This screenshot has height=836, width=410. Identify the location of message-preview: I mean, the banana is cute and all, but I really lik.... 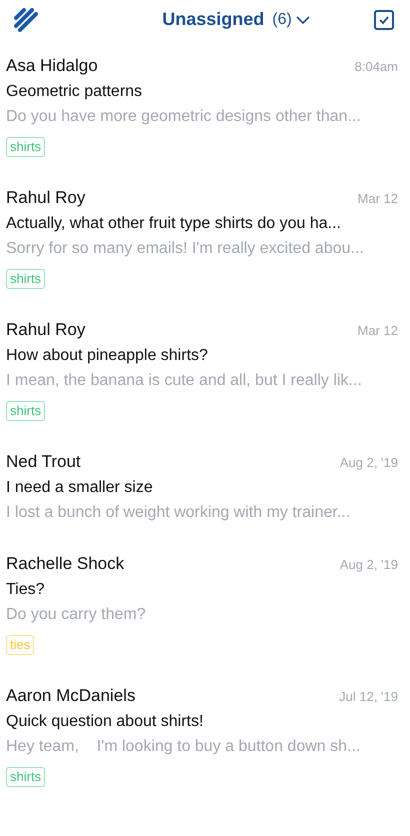
(184, 381).